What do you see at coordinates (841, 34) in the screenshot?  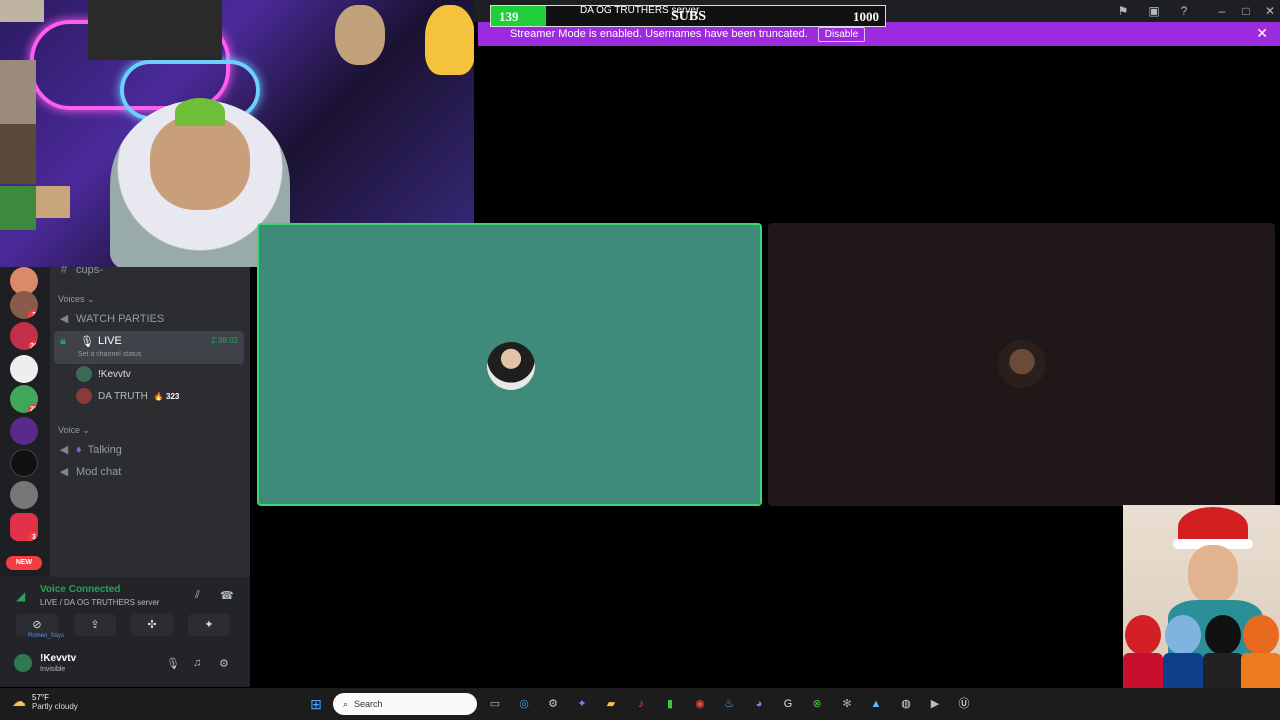 I see `disable-button: Disable` at bounding box center [841, 34].